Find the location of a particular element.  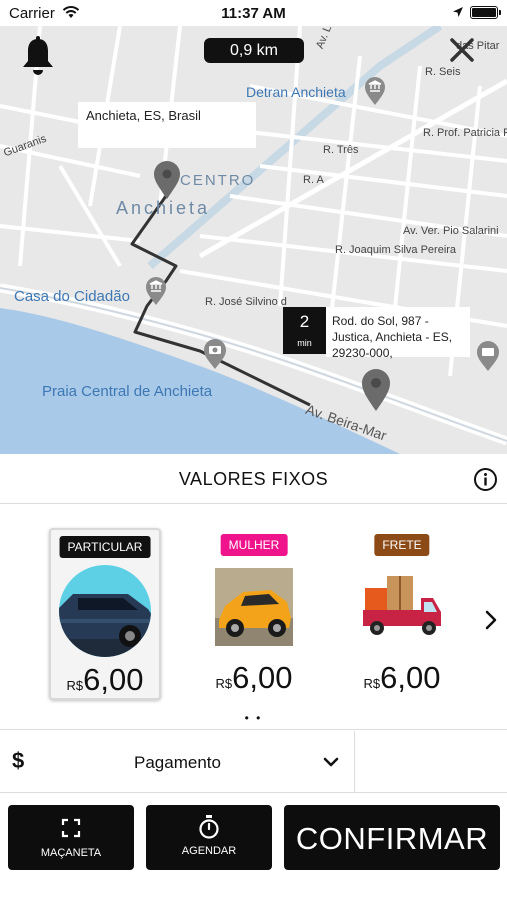

atm-poi-icon is located at coordinates (488, 356).